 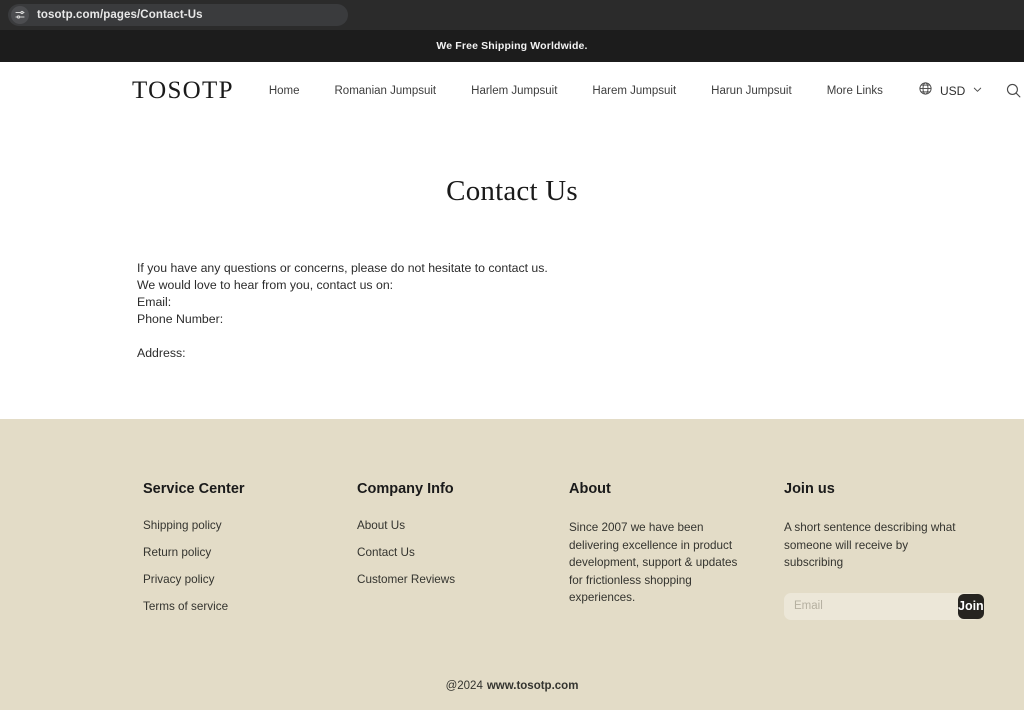 I want to click on footer-link-terms-of-service: Terms of service, so click(x=250, y=606).